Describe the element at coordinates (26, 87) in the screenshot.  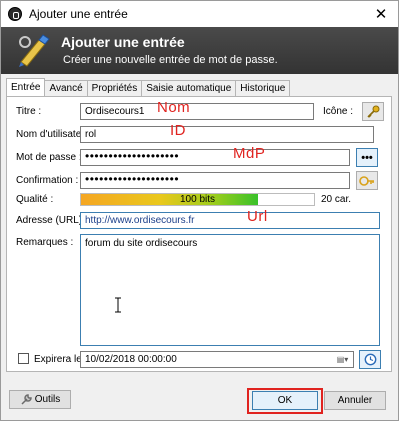
I see `tab-entree: Entrée` at that location.